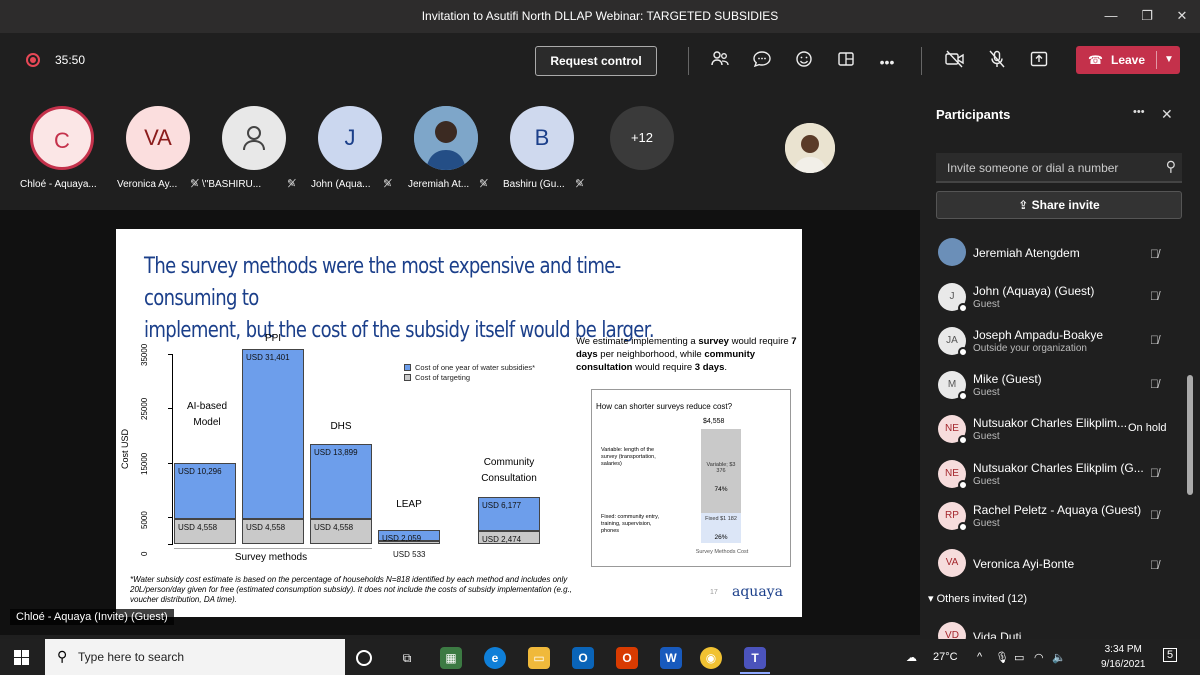 The width and height of the screenshot is (1200, 675). I want to click on participant-row: RP Rachel Peletz - Aquaya (Guest) Guest 🎙̸, so click(1061, 520).